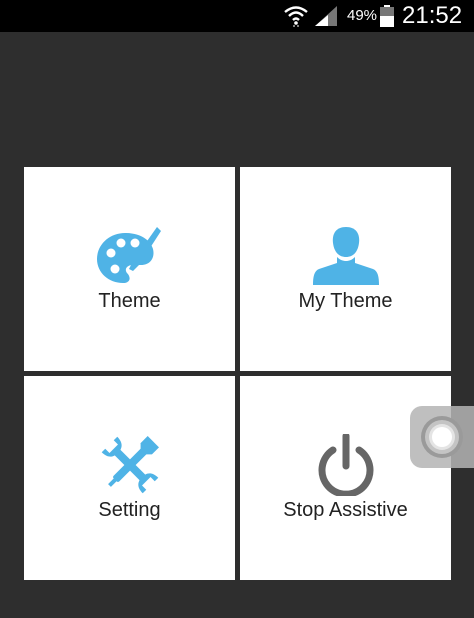  I want to click on tile-label: Theme, so click(129, 301).